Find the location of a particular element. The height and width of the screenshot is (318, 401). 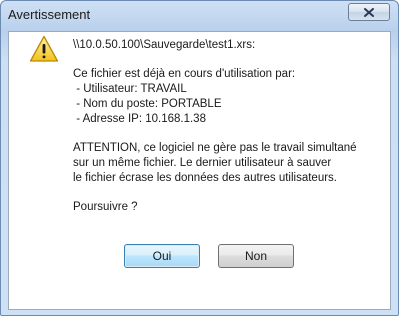

window-title: Avertissement is located at coordinates (49, 14).